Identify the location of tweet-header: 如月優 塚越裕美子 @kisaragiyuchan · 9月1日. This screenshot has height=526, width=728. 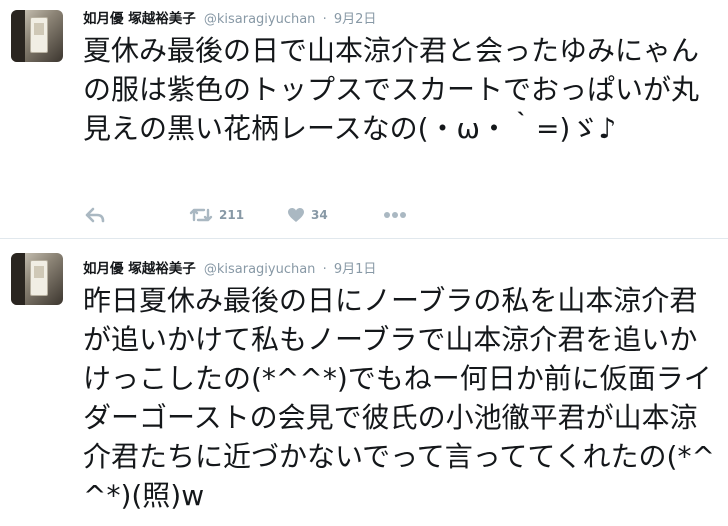
(229, 267).